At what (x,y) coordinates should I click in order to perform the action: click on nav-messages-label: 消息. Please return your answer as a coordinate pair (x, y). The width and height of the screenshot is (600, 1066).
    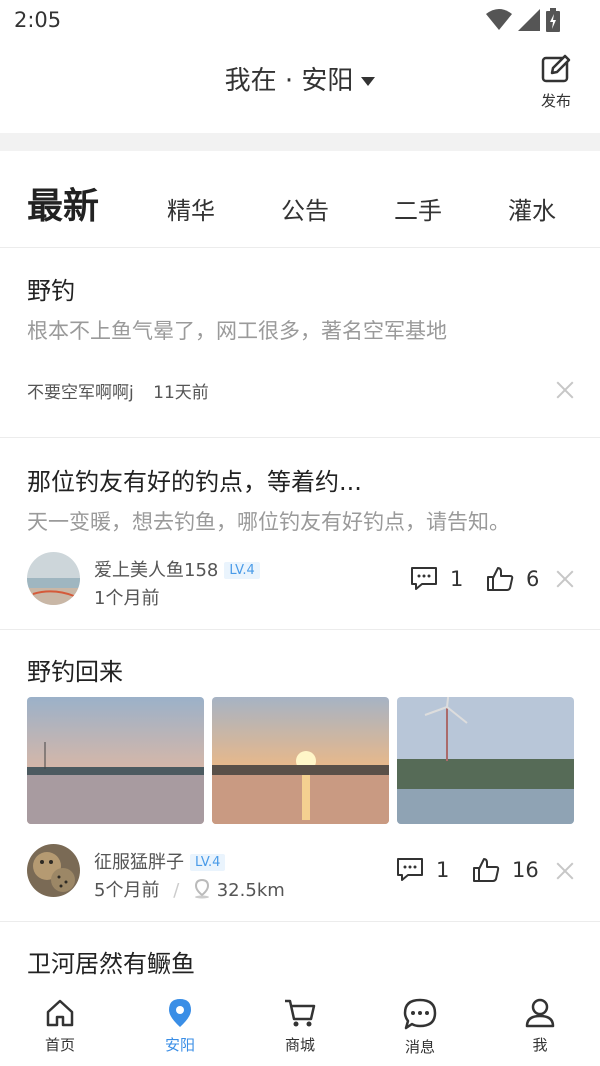
    Looking at the image, I should click on (419, 1047).